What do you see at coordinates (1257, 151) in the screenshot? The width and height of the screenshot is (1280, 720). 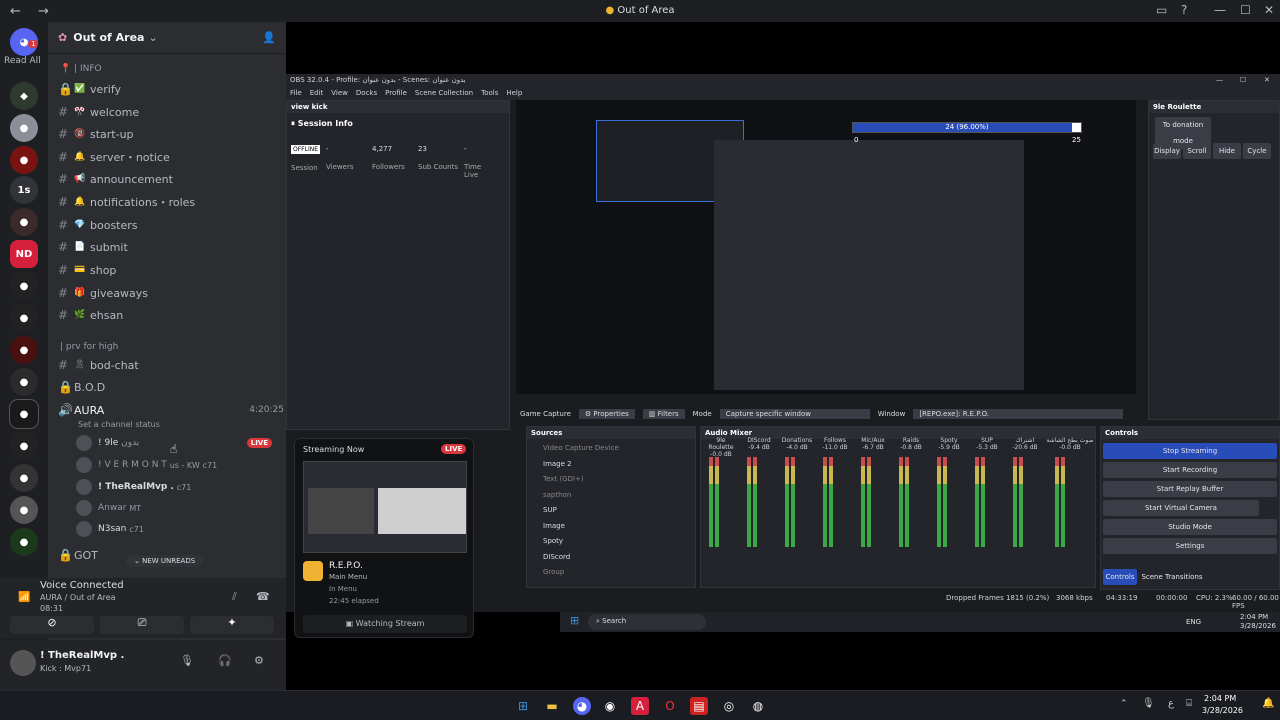 I see `cycle-button: Cycle` at bounding box center [1257, 151].